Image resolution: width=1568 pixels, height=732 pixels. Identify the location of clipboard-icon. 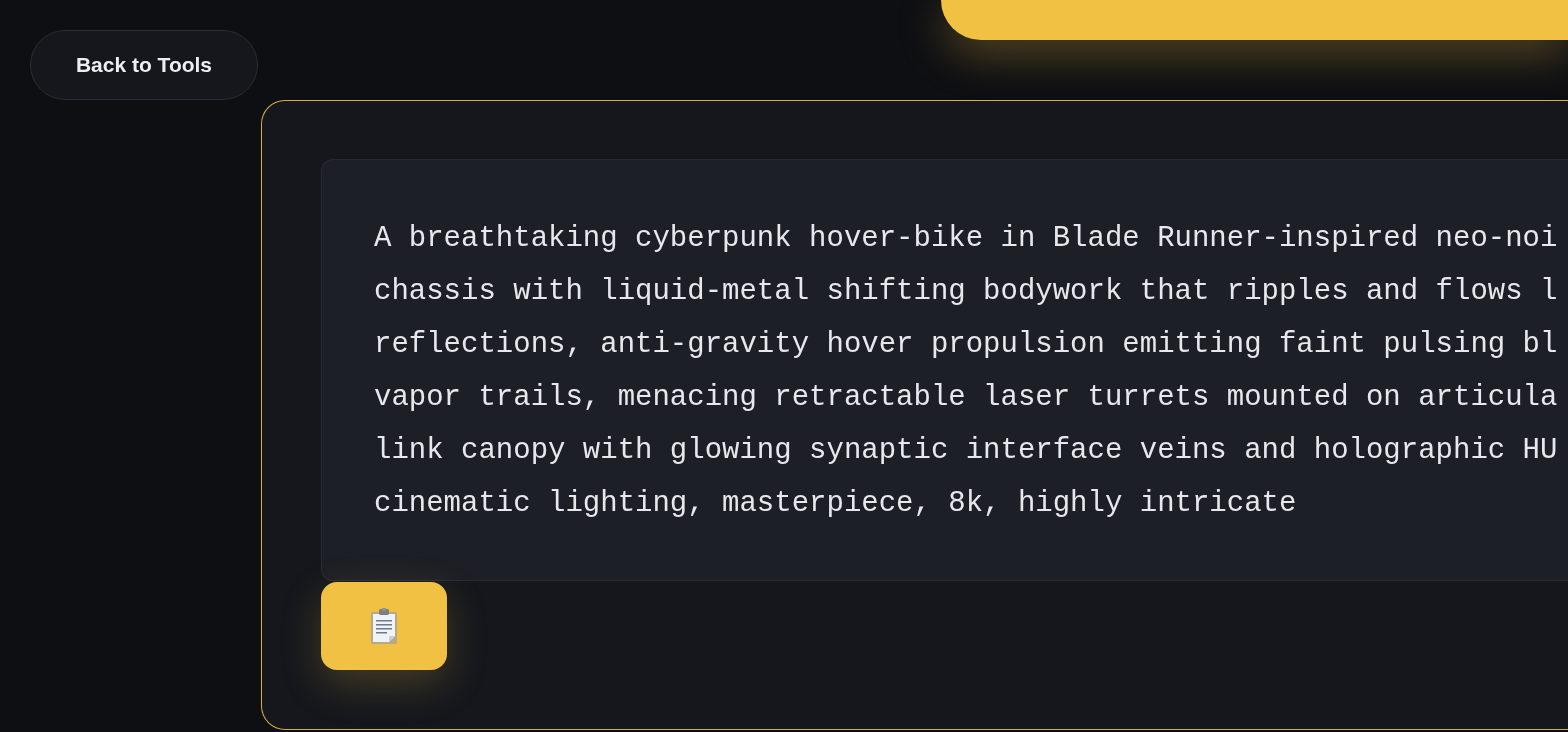
(384, 626).